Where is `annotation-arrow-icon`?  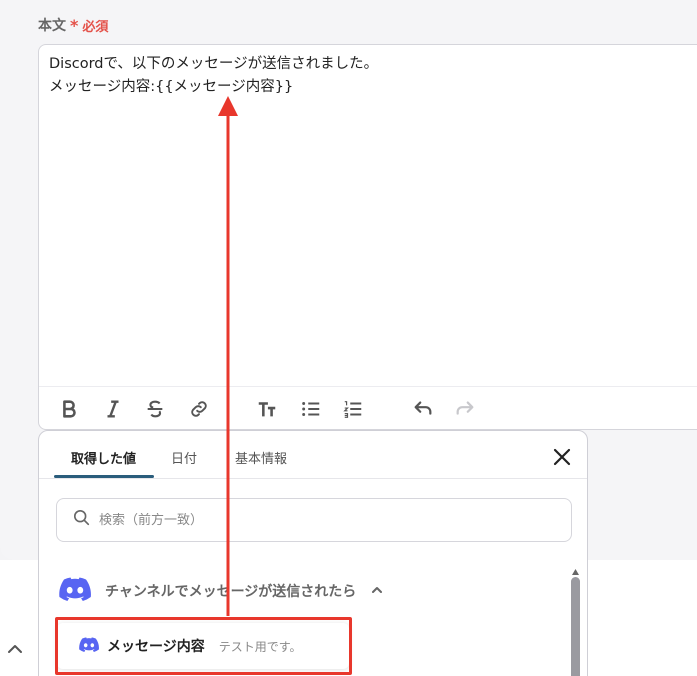
annotation-arrow-icon is located at coordinates (228, 356).